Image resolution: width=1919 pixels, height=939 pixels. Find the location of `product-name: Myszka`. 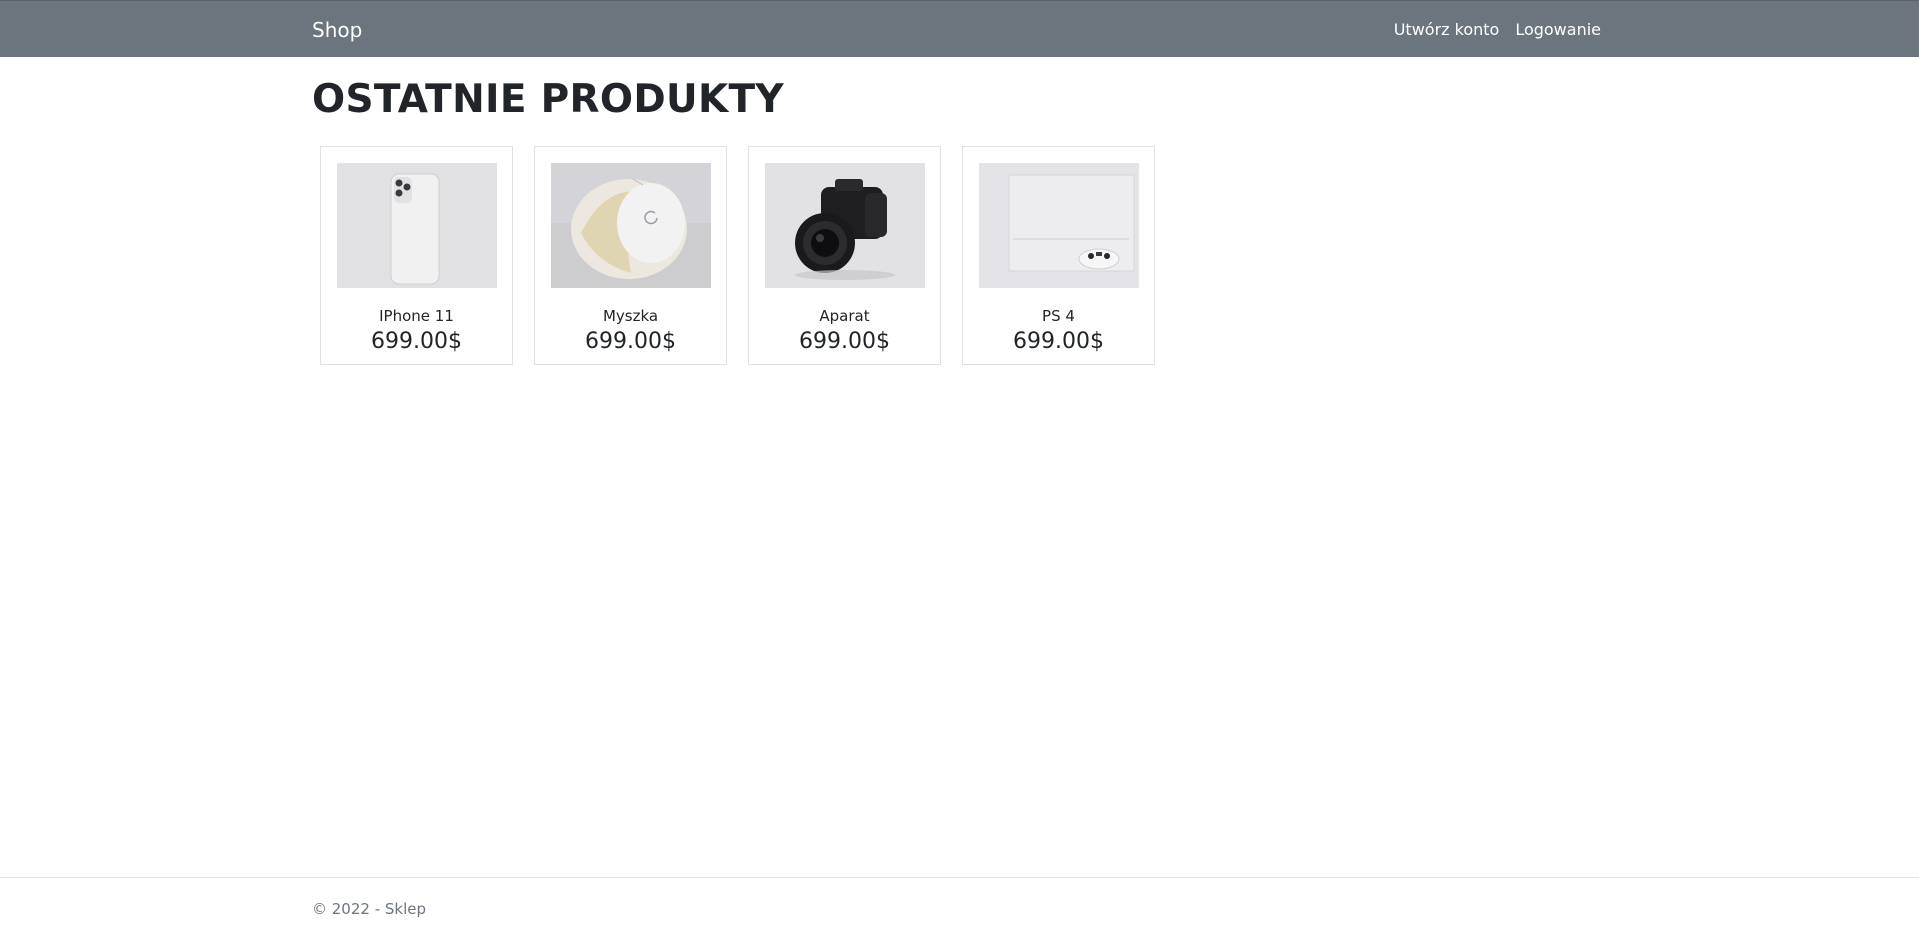

product-name: Myszka is located at coordinates (630, 316).